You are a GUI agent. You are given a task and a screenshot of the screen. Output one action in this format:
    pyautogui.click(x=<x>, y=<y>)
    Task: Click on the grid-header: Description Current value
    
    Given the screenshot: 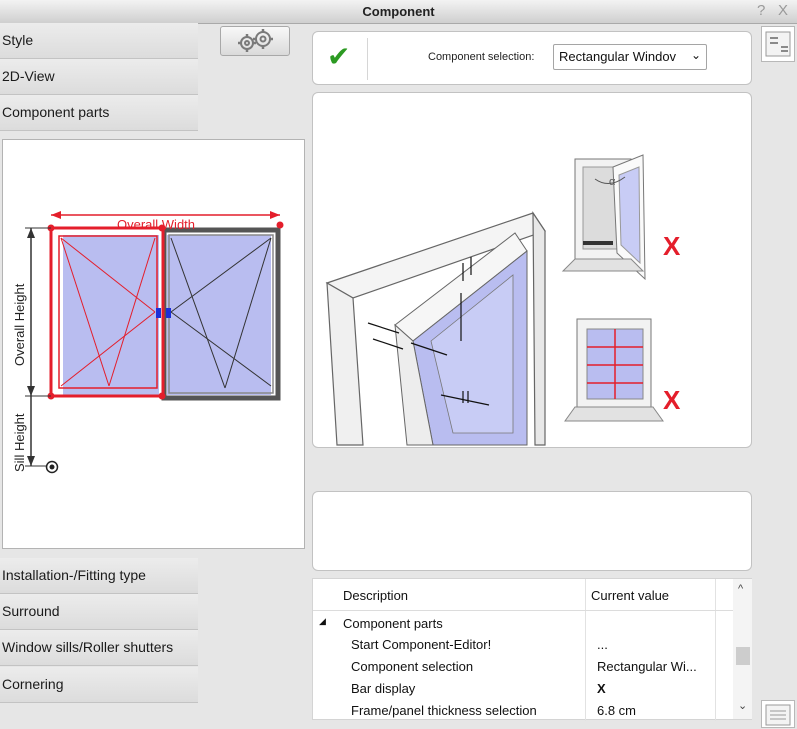 What is the action you would take?
    pyautogui.click(x=523, y=595)
    